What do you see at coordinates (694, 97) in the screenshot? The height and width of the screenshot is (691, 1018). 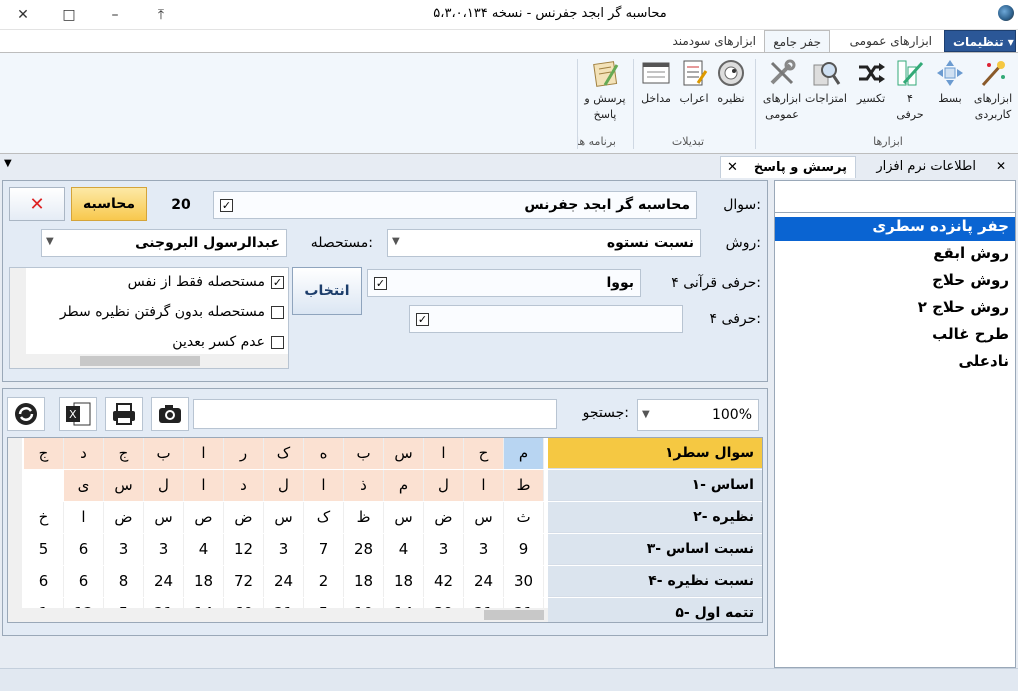 I see `erab-button: اعراب` at bounding box center [694, 97].